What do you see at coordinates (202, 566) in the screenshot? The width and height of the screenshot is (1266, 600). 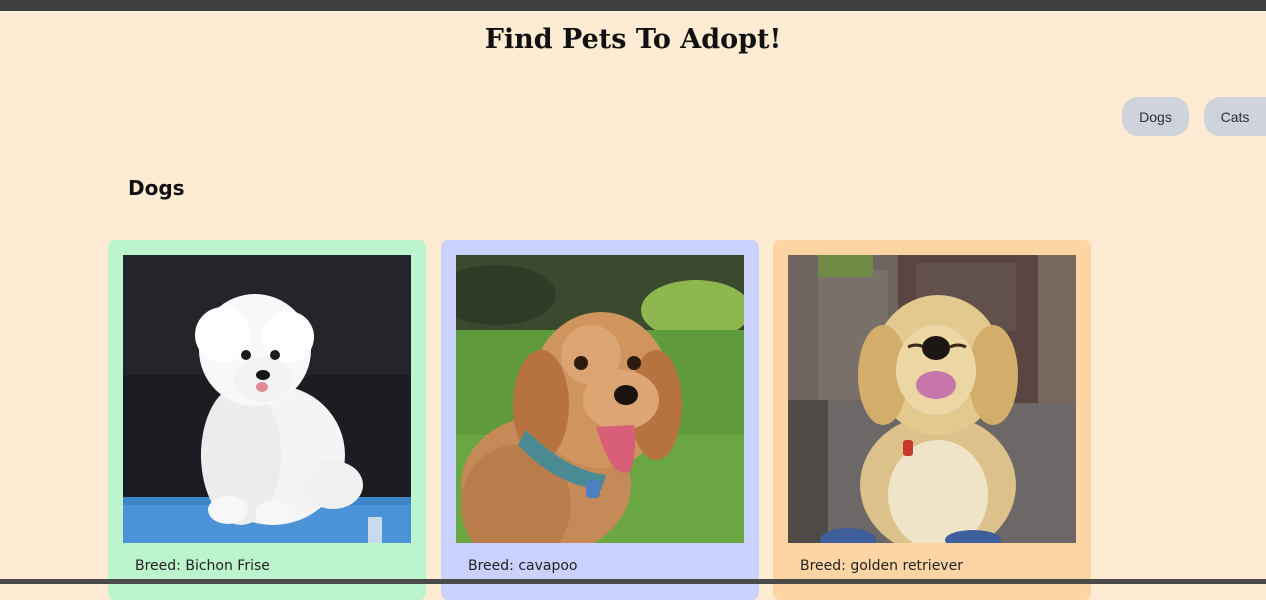 I see `pet-breed-label: Breed: Bichon Frise` at bounding box center [202, 566].